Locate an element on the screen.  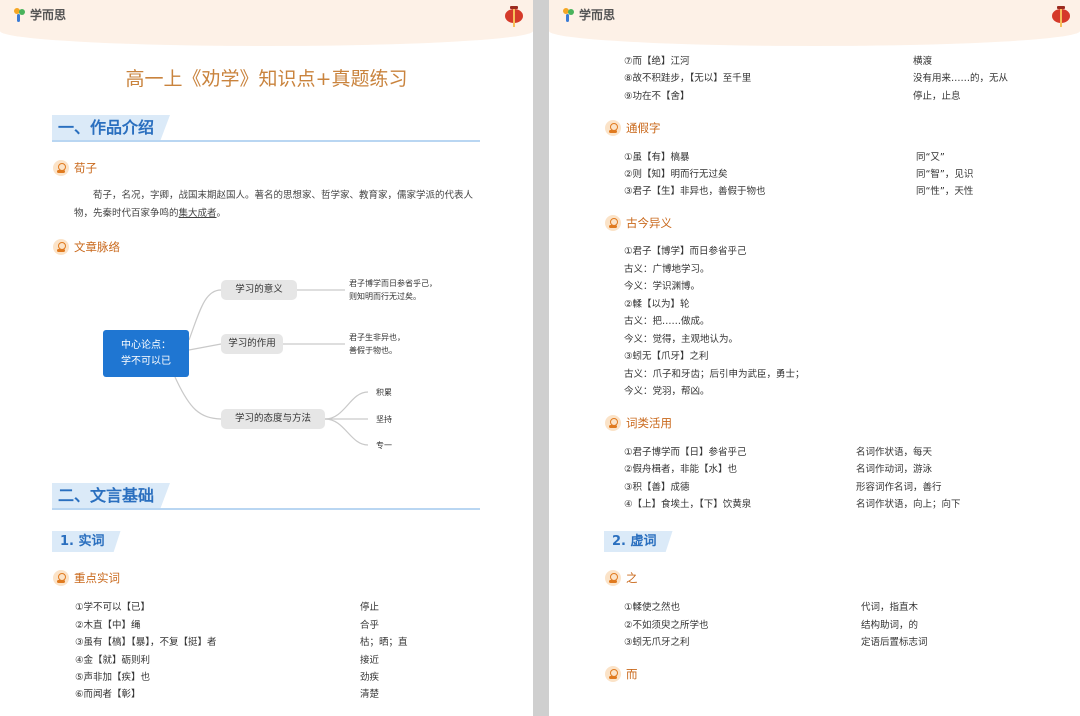
vocab-term: ①輮使之然也 is located at coordinates (652, 607).